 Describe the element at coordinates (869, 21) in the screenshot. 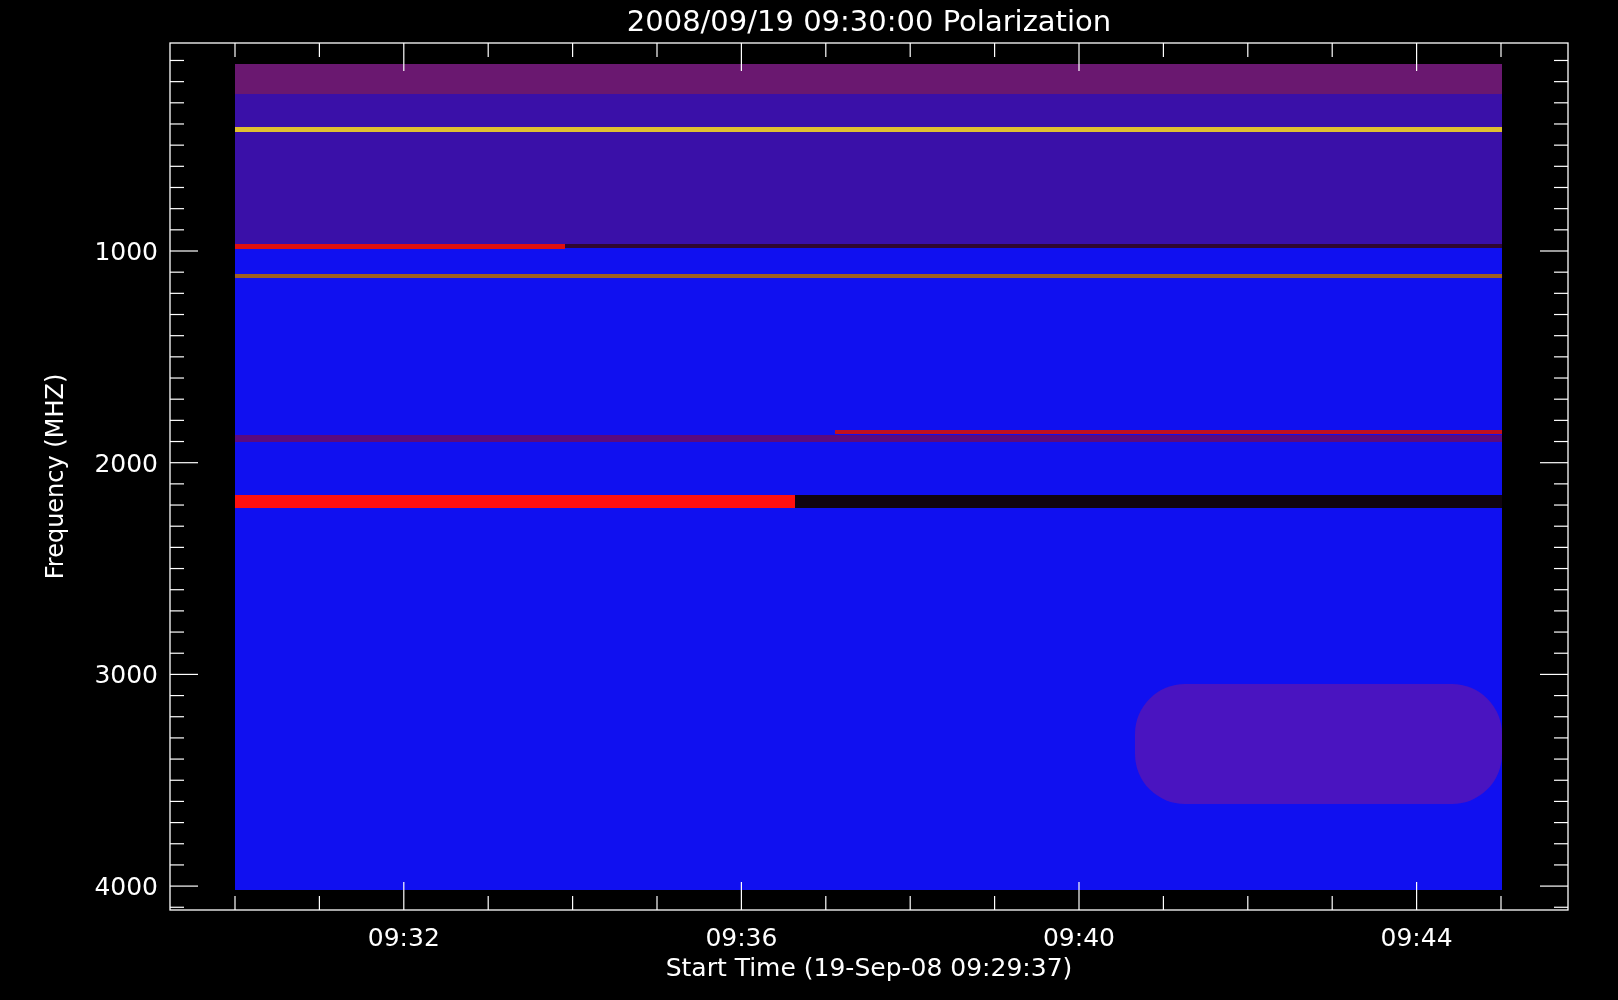

I see `chart-title: 2008/09/19 09:30:00 Polarization` at that location.